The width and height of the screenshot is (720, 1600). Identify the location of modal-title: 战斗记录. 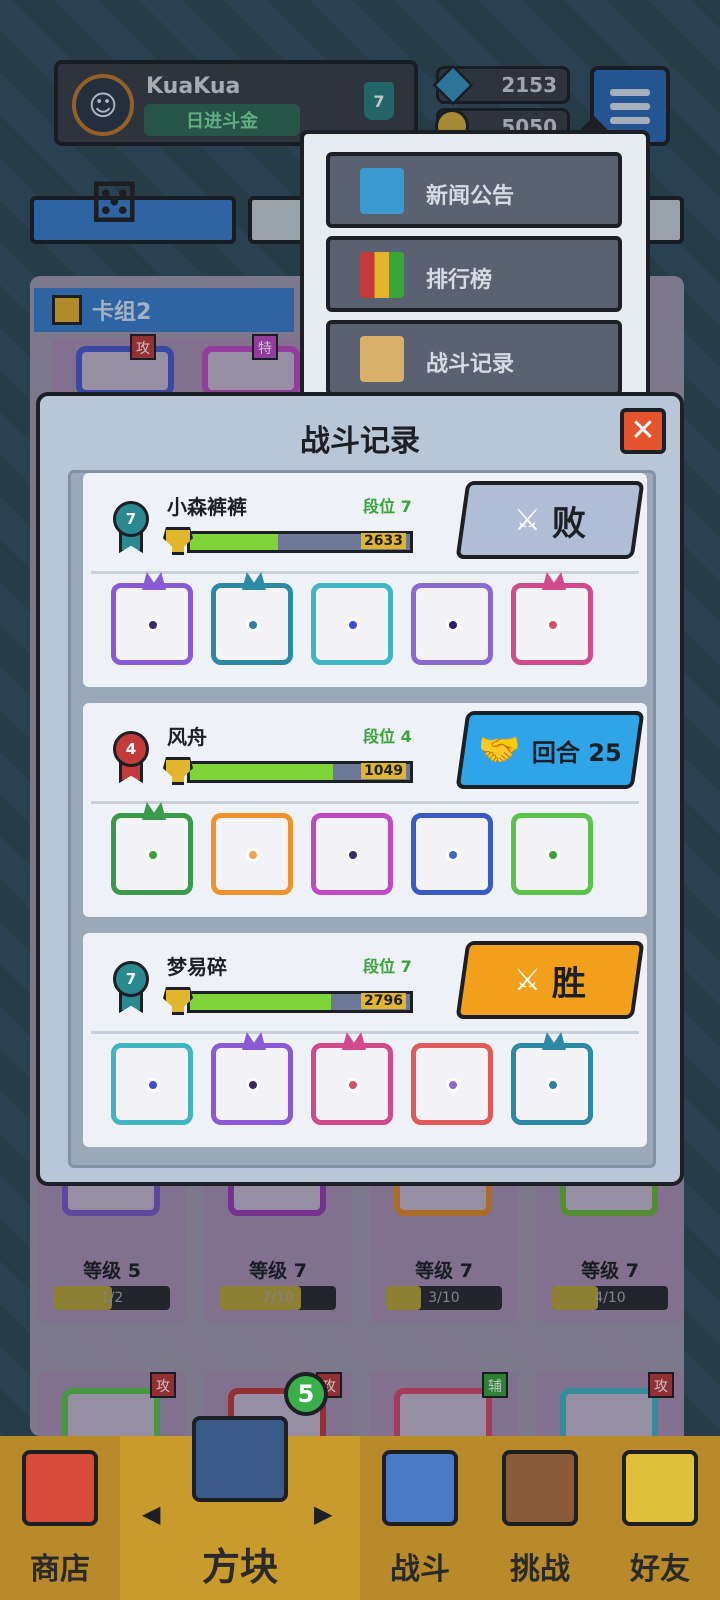
(360, 441).